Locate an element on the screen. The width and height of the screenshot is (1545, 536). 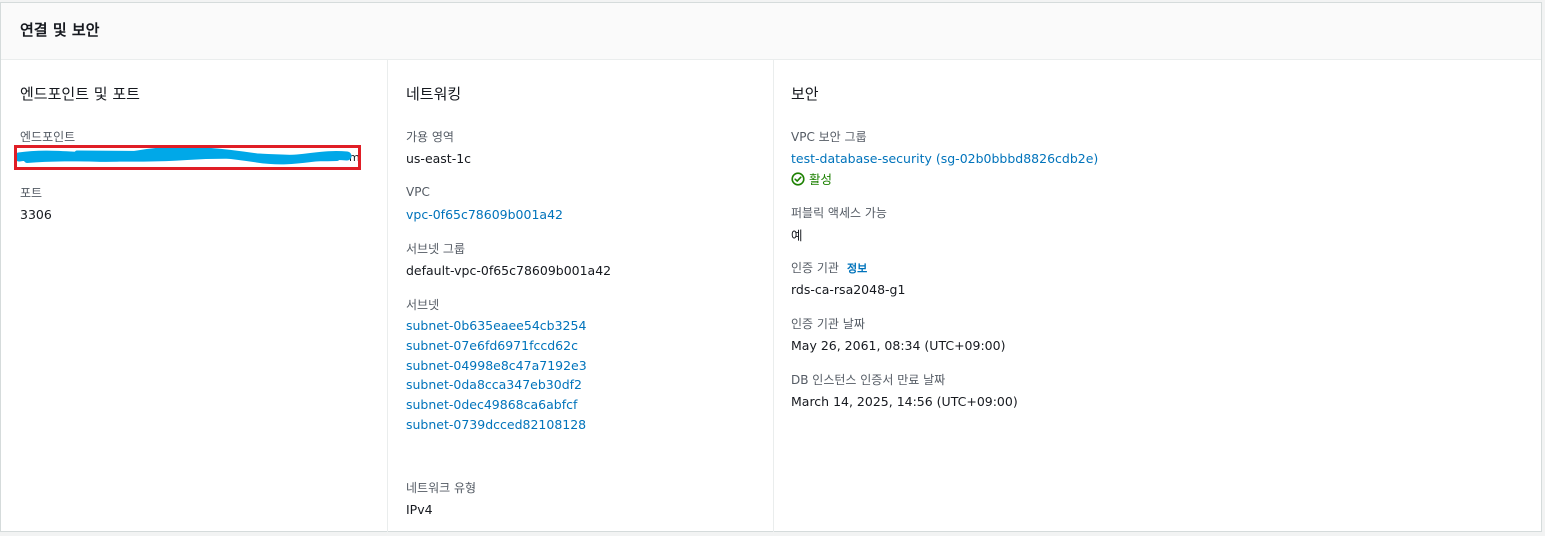
subnet-group-value: default-vpc-0f65c78609b001a42 is located at coordinates (509, 270).